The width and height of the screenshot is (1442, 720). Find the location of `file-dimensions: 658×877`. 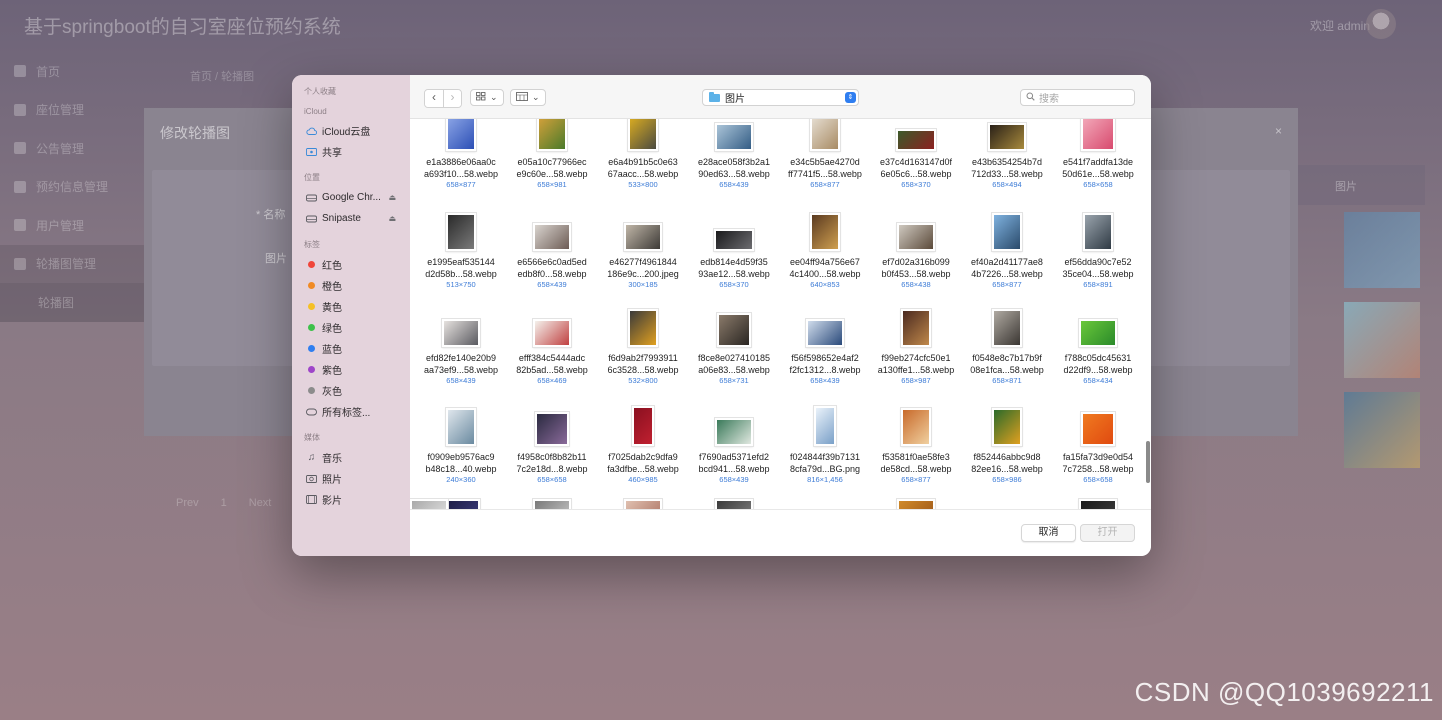

file-dimensions: 658×877 is located at coordinates (461, 184).